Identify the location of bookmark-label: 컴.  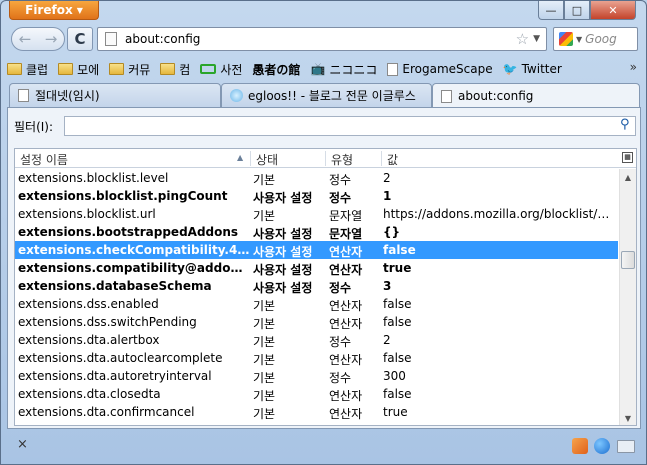
(185, 69).